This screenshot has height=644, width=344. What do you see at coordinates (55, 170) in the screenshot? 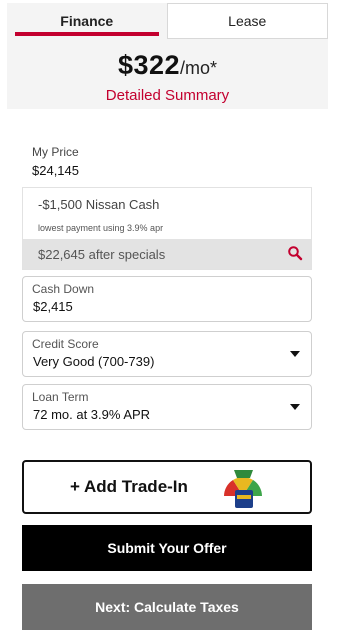
I see `my-price-value: $24,145` at bounding box center [55, 170].